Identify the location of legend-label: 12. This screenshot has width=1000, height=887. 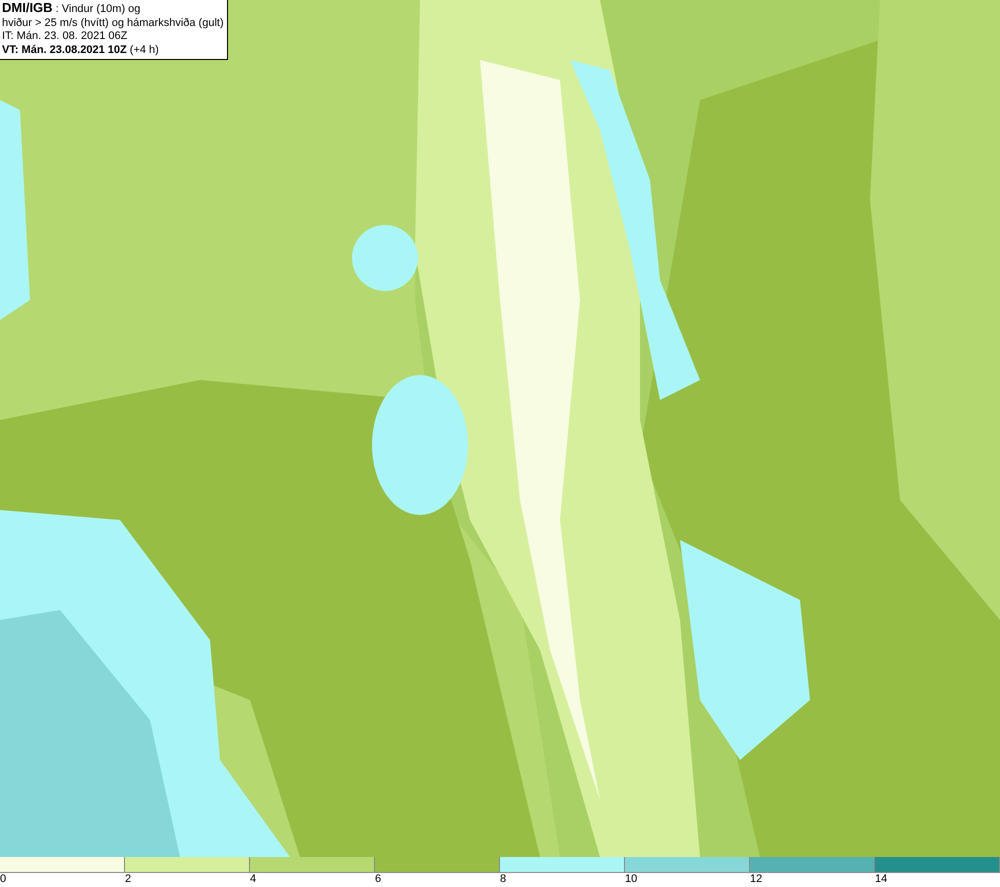
(756, 879).